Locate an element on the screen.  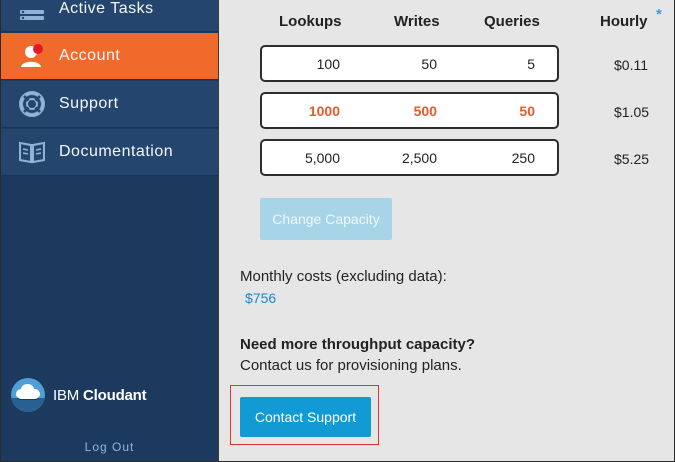
sidebar-item-active-tasks: Active Tasks is located at coordinates (109, 16).